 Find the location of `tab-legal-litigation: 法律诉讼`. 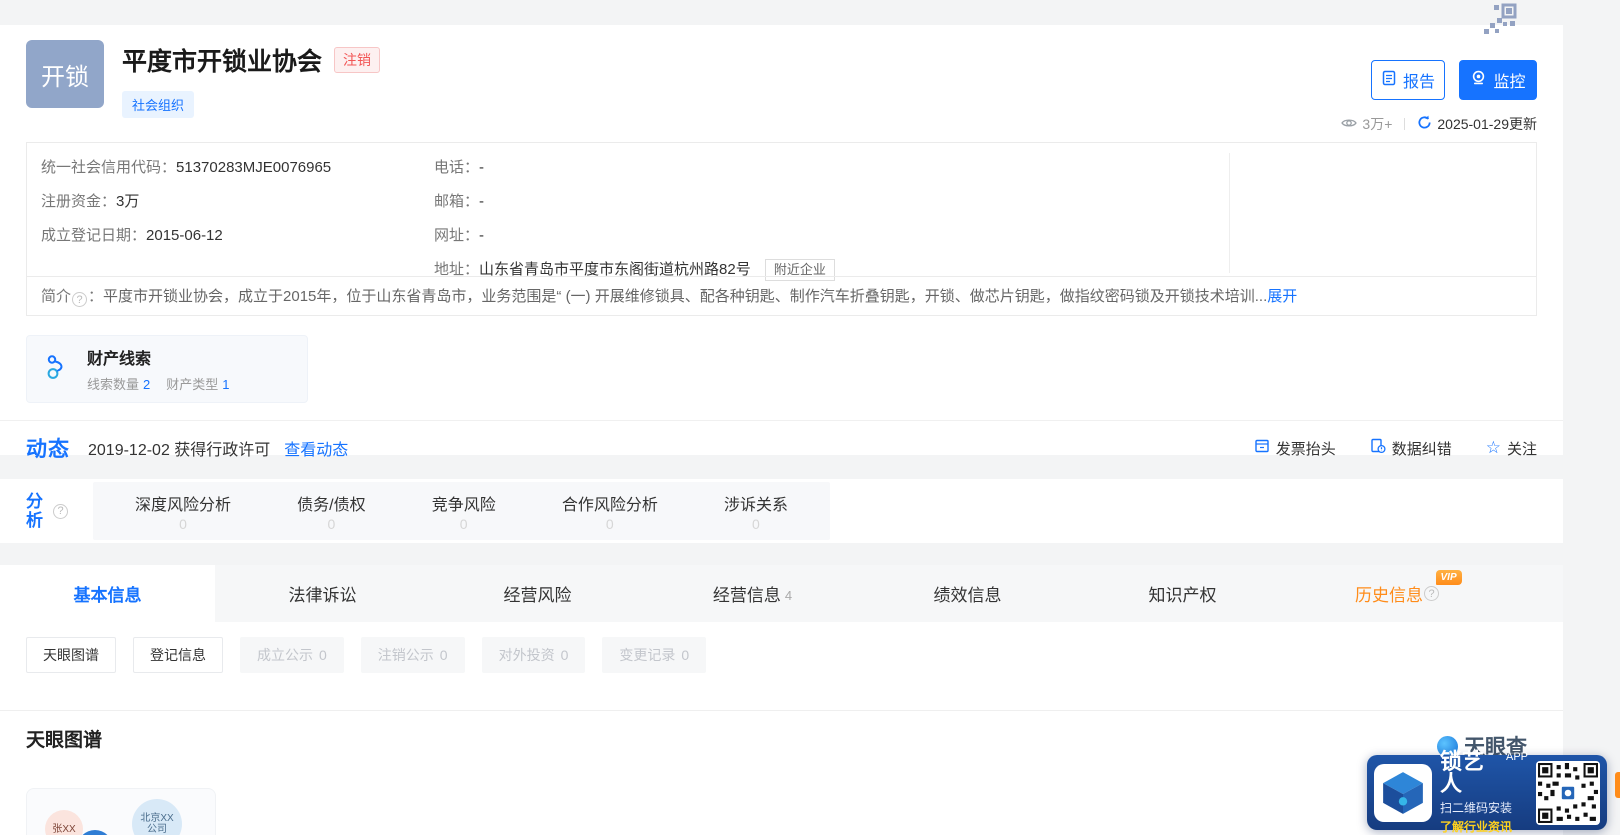

tab-legal-litigation: 法律诉讼 is located at coordinates (322, 593).